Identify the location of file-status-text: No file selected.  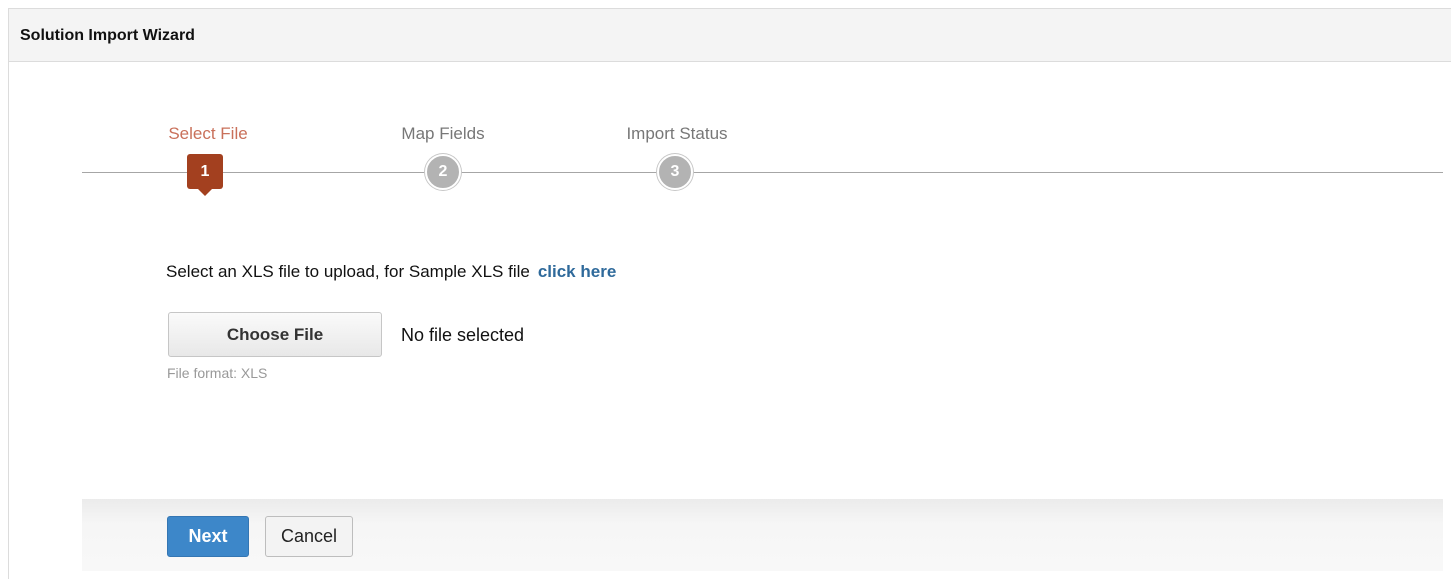
(463, 335).